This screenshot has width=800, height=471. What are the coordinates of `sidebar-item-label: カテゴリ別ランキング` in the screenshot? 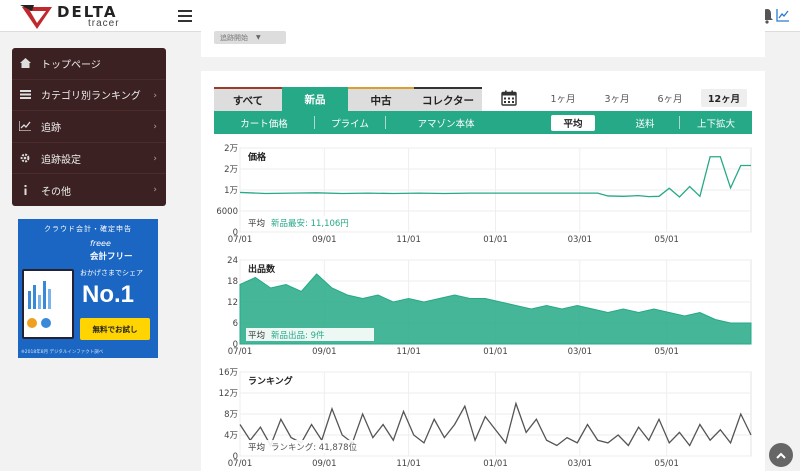 It's located at (91, 97).